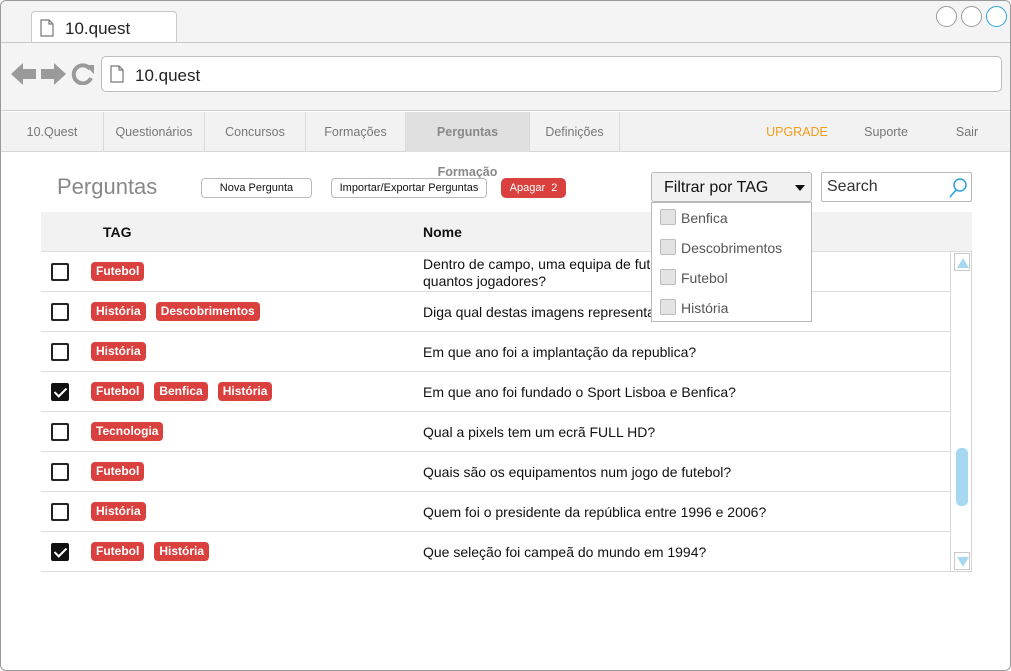  I want to click on address-url: 10.quest, so click(168, 75).